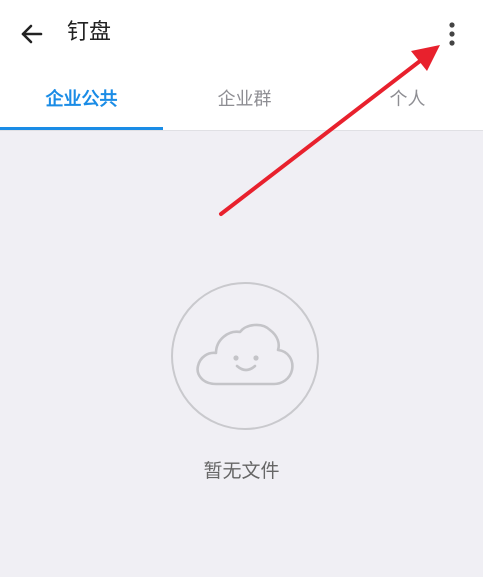  I want to click on smiling-cloud-icon, so click(245, 354).